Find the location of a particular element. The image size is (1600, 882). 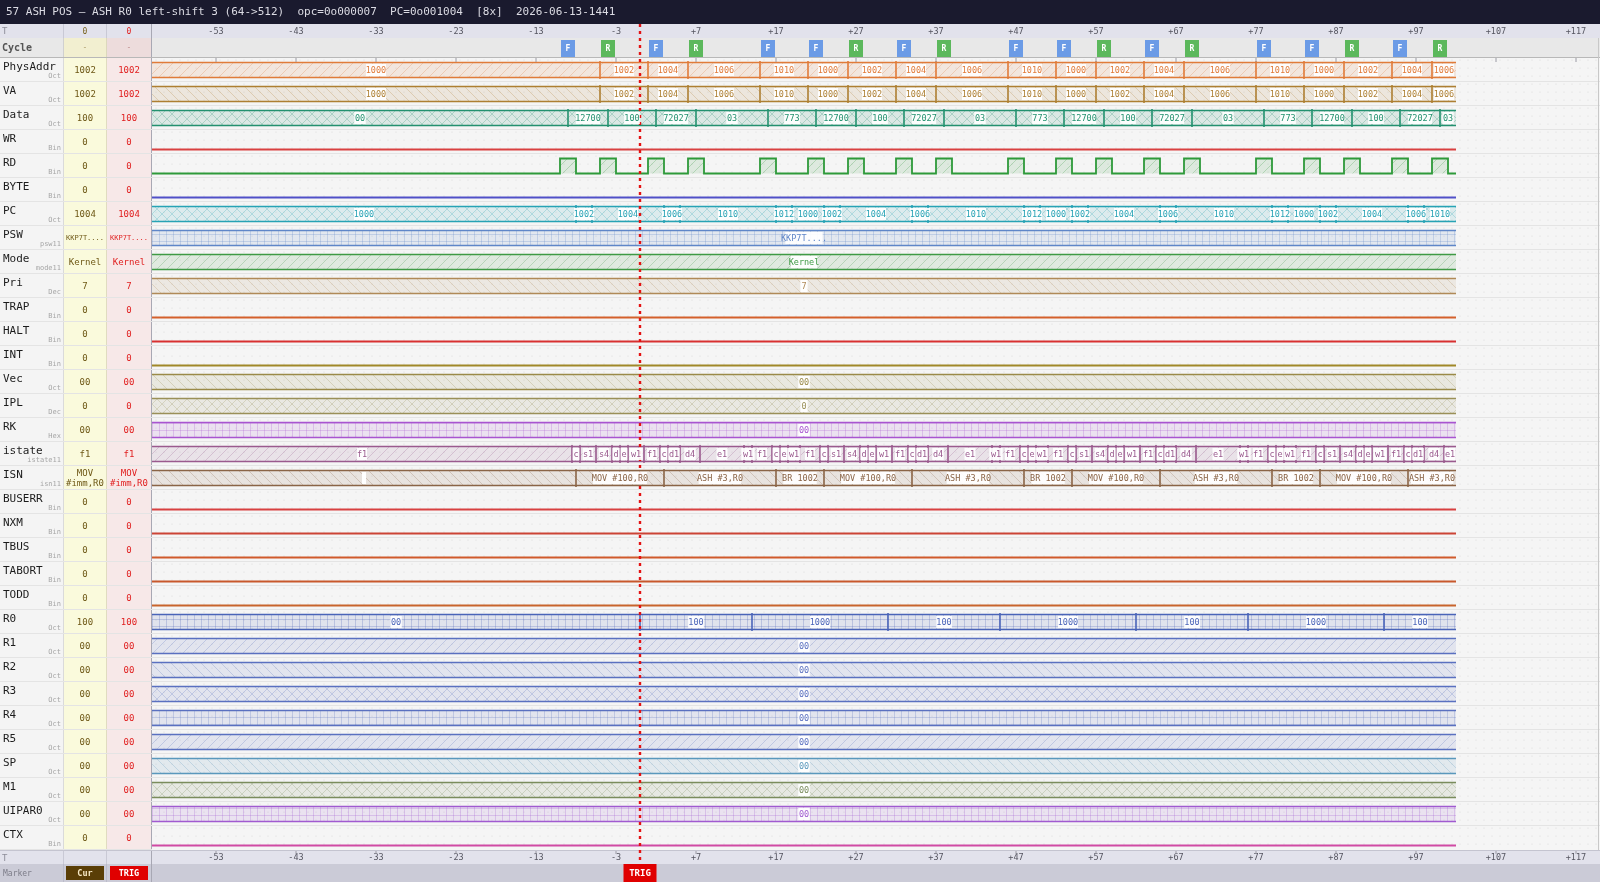

axis-tick-label: +97 is located at coordinates (1416, 857).